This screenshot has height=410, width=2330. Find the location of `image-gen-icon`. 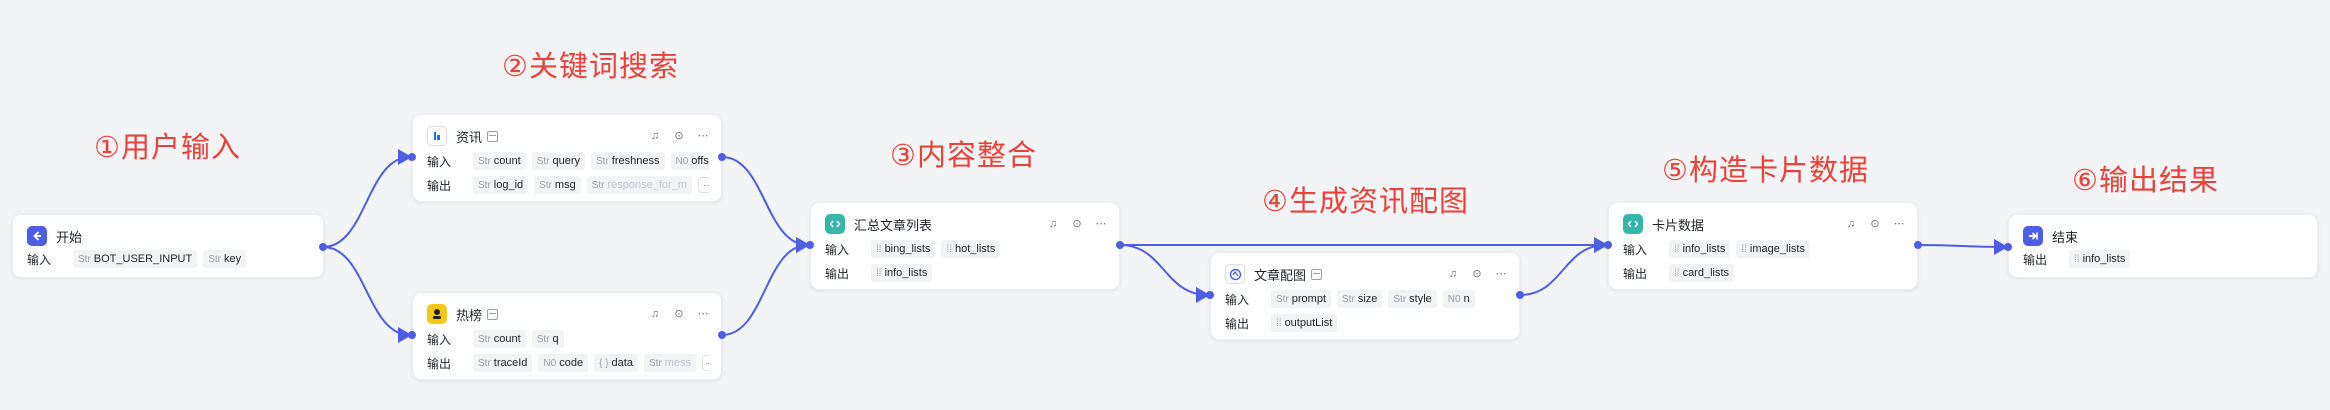

image-gen-icon is located at coordinates (1235, 274).